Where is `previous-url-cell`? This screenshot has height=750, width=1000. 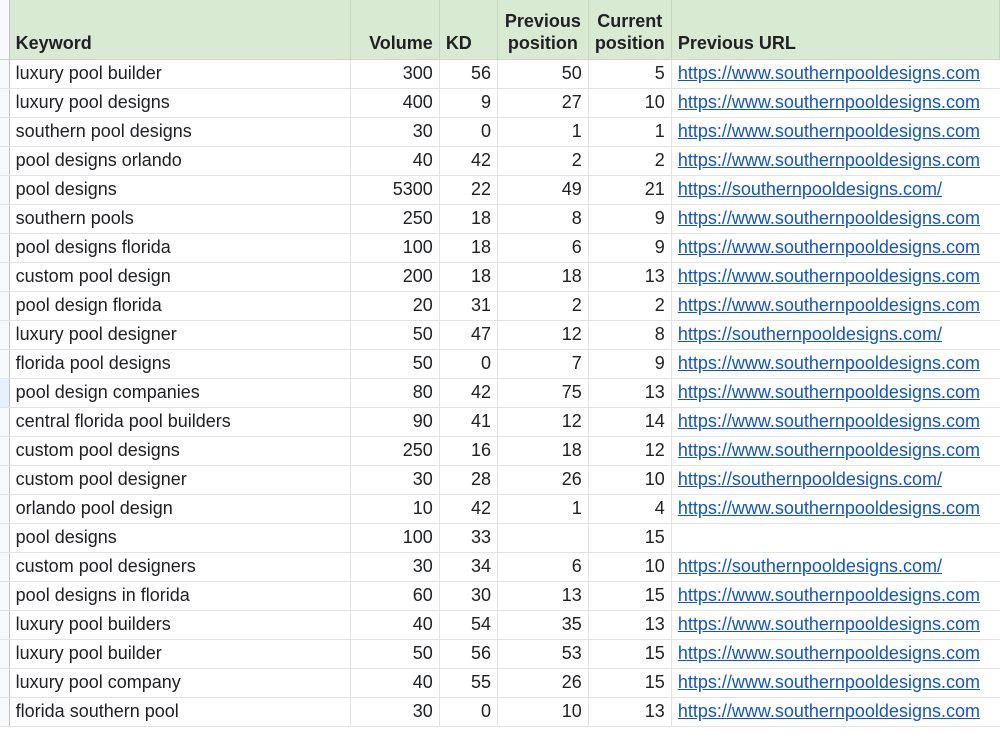
previous-url-cell is located at coordinates (835, 538).